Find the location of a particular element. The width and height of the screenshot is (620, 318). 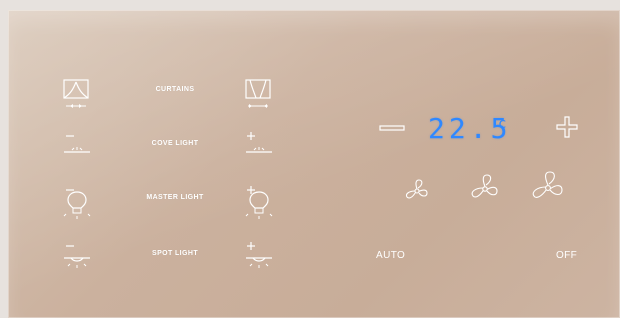

temperature-decrease-button is located at coordinates (392, 128).